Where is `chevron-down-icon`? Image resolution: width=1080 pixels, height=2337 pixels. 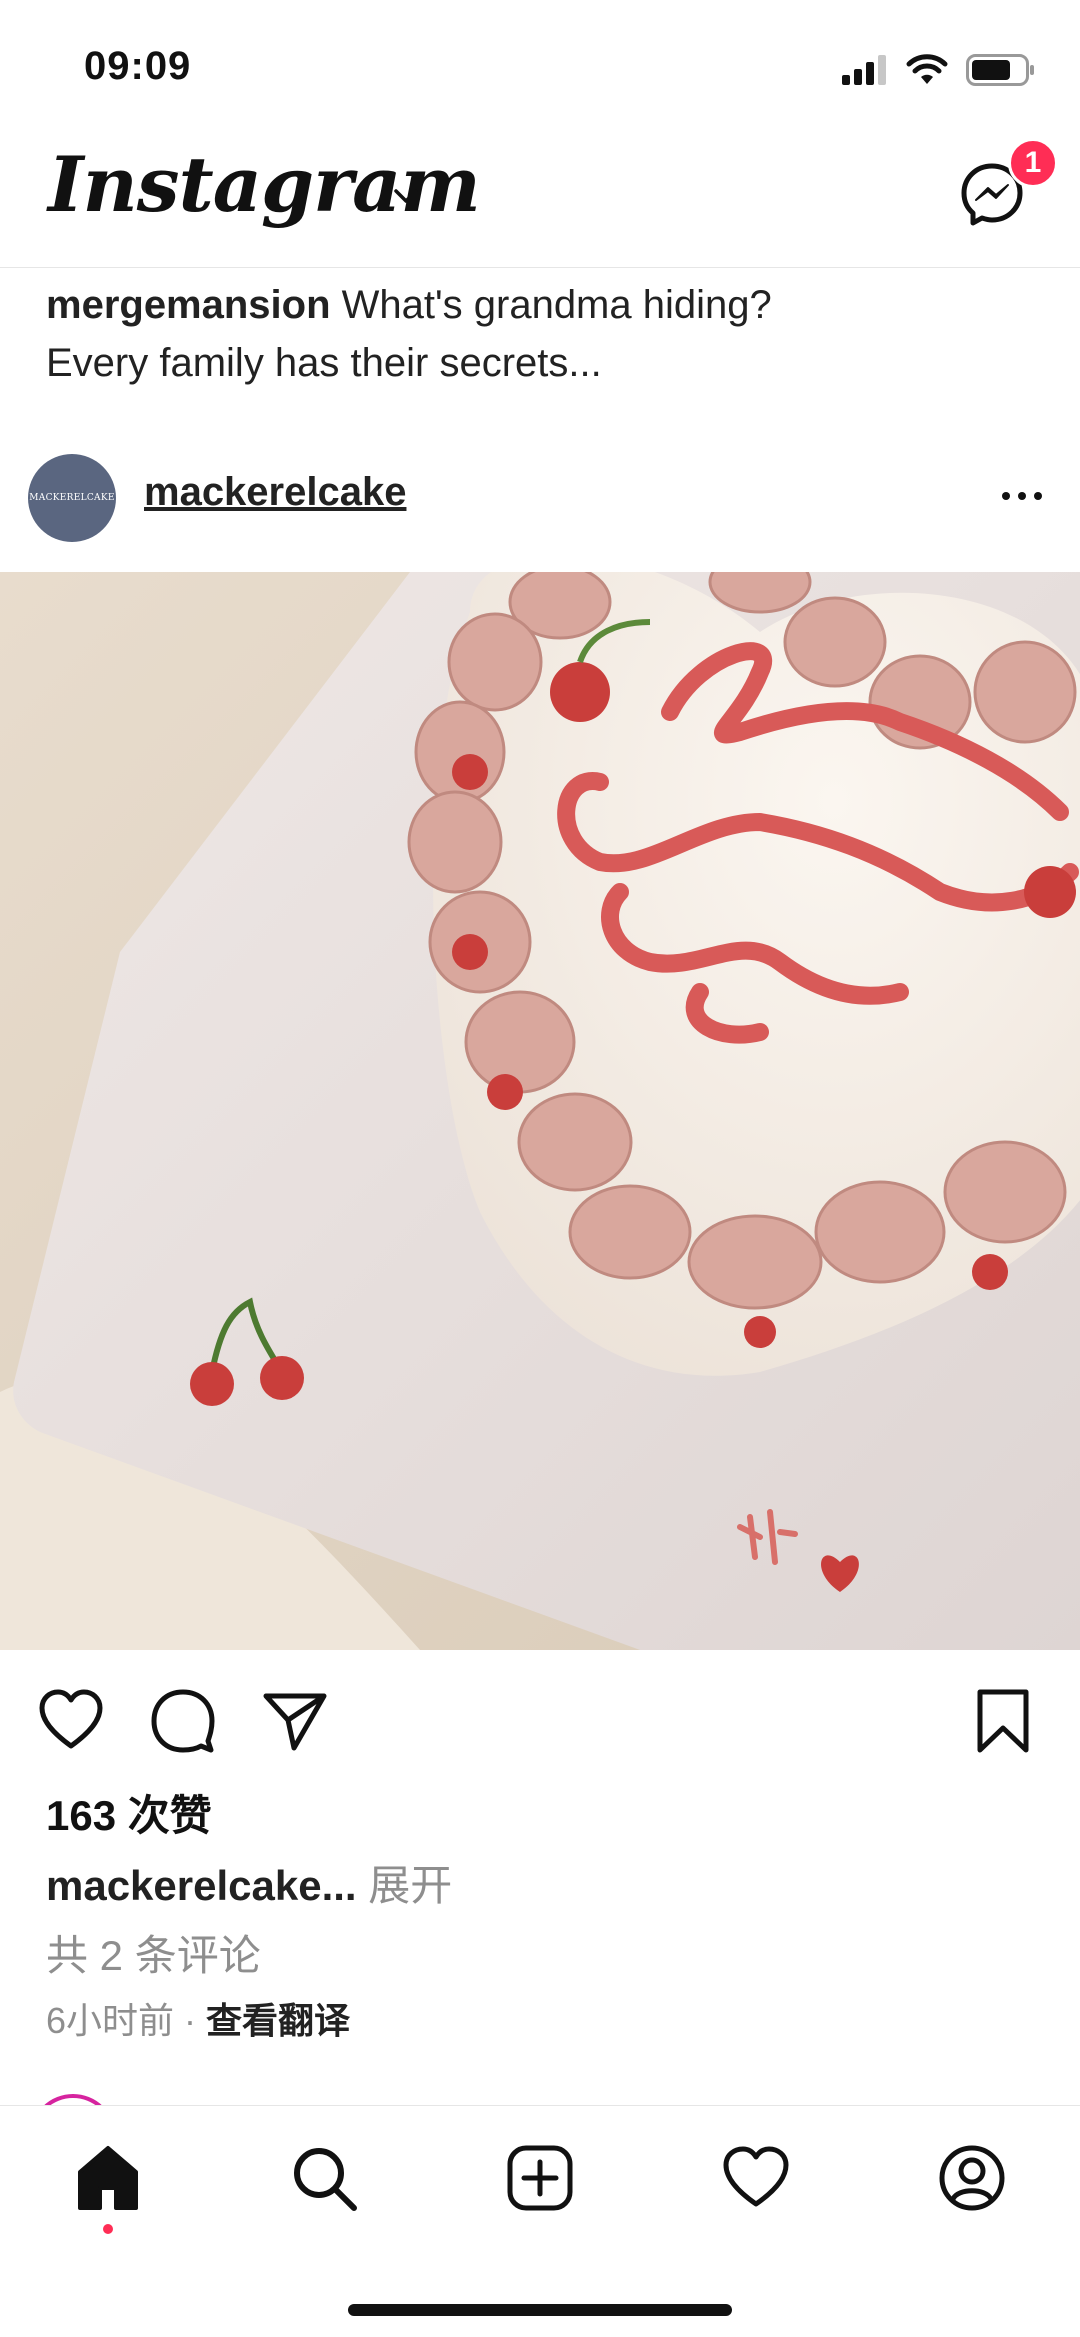 chevron-down-icon is located at coordinates (406, 196).